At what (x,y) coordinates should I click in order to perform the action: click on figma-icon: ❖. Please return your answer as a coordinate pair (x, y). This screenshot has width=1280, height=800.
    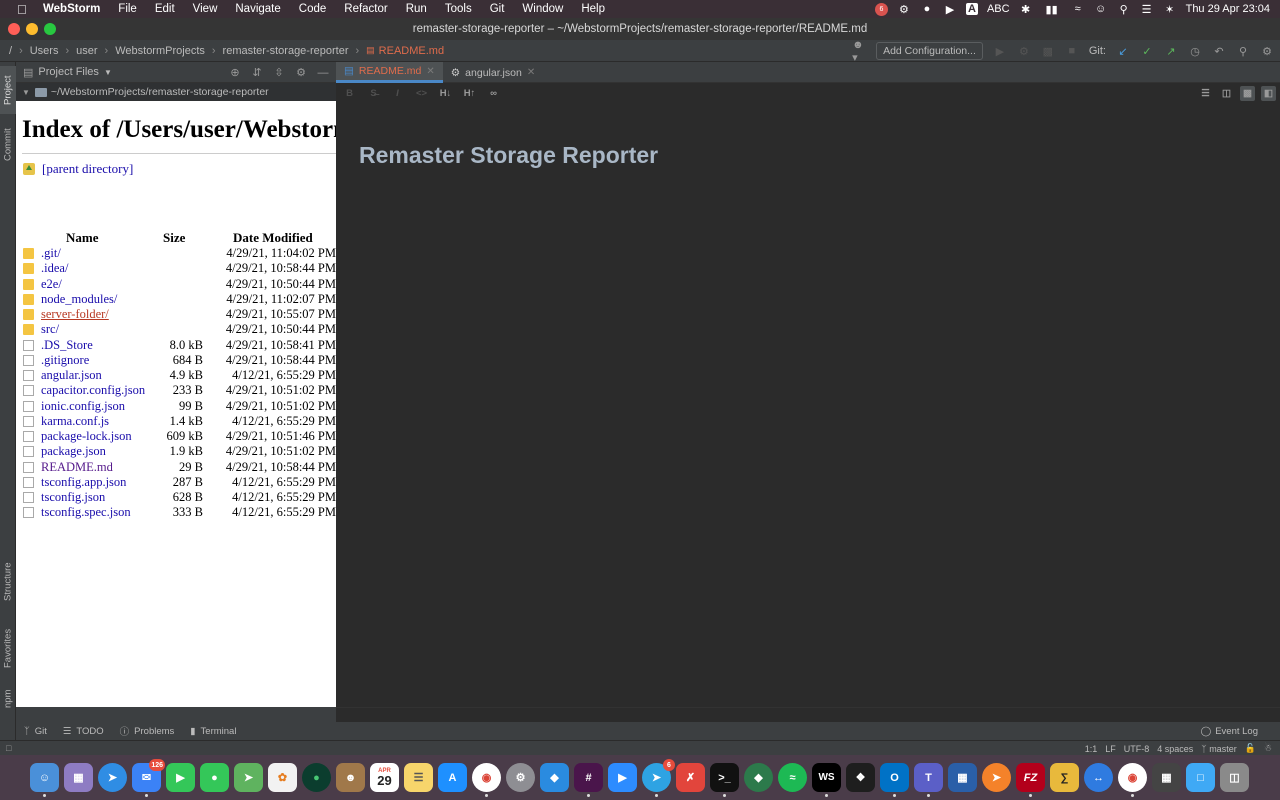
    Looking at the image, I should click on (860, 777).